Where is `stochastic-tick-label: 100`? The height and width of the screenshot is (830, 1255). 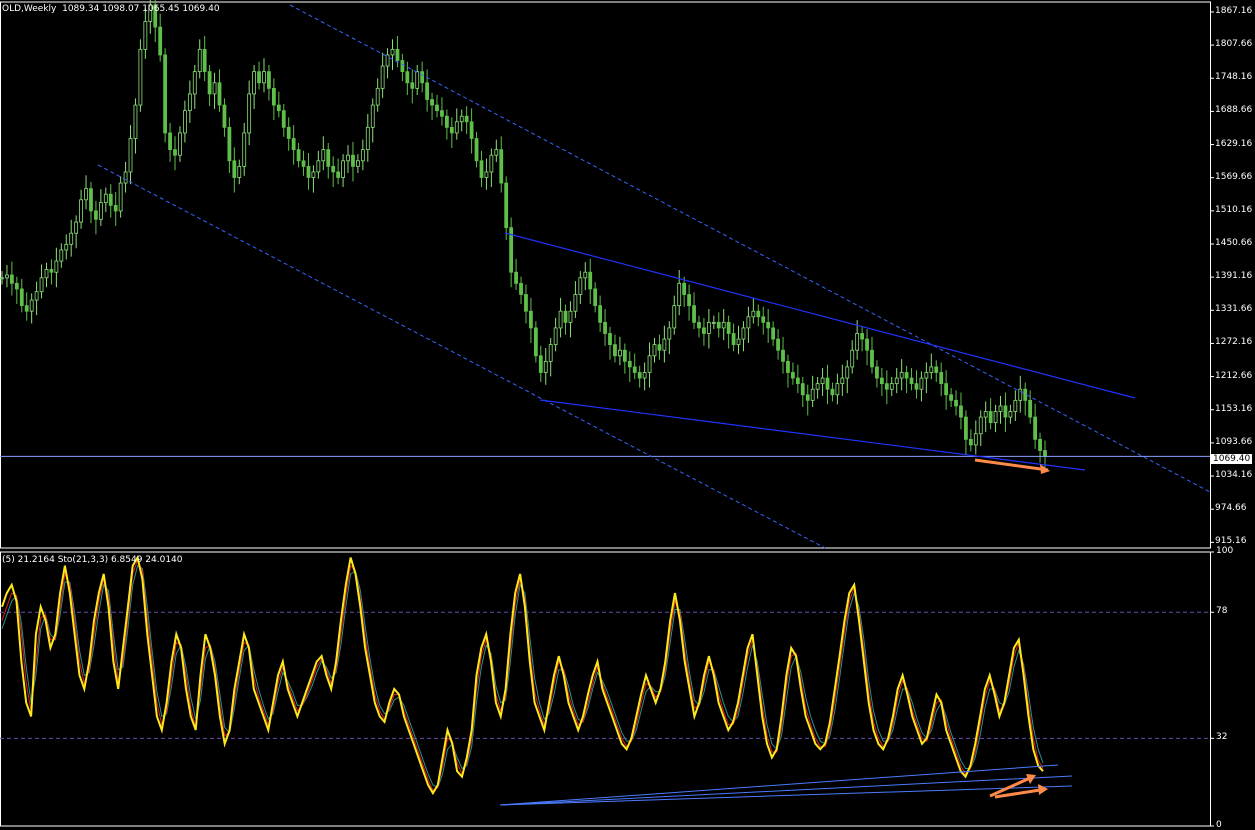
stochastic-tick-label: 100 is located at coordinates (1225, 551).